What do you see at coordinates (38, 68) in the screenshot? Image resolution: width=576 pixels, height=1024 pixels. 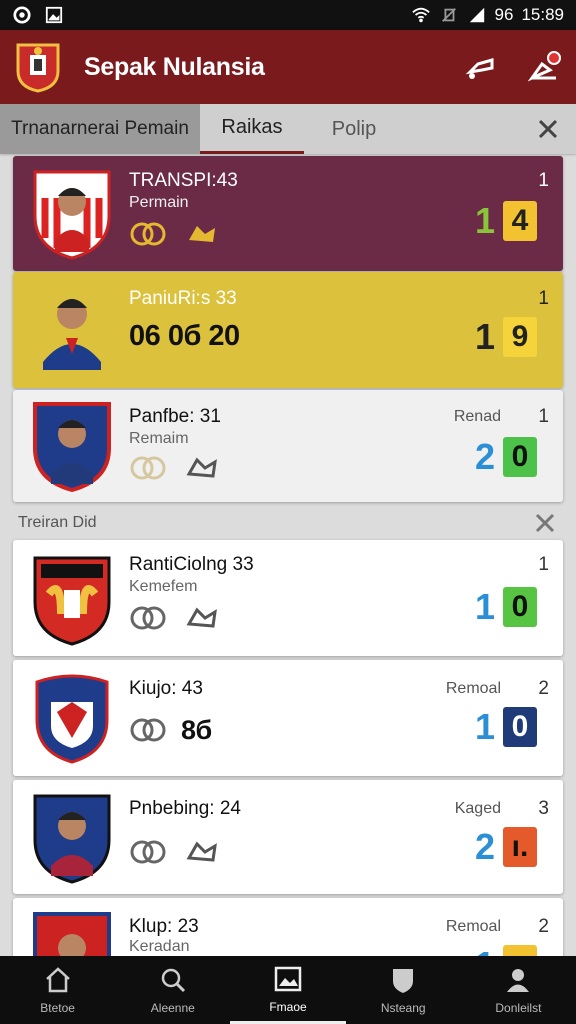 I see `club-logo-icon` at bounding box center [38, 68].